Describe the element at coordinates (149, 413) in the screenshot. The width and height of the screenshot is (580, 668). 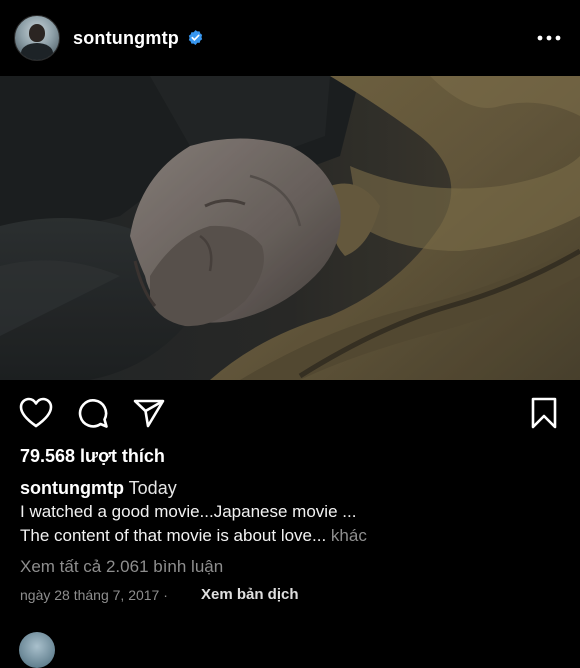
I see `share-icon` at that location.